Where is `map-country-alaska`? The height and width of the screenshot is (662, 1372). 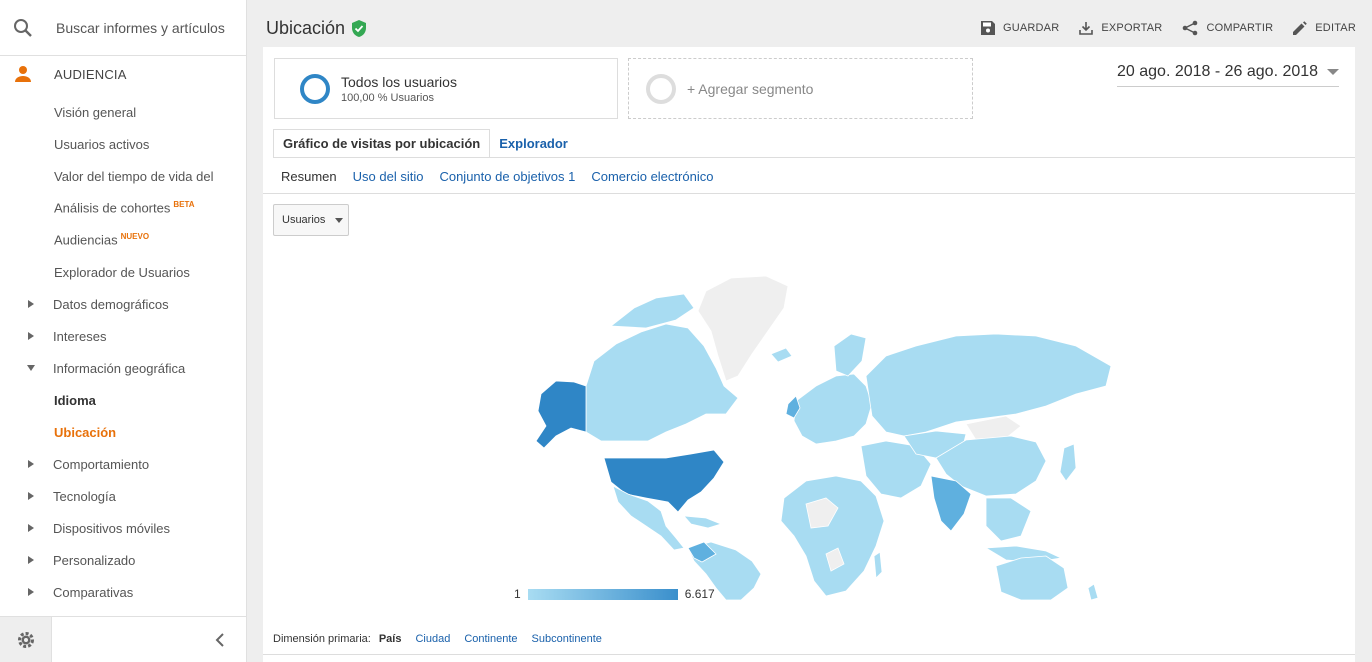 map-country-alaska is located at coordinates (561, 414).